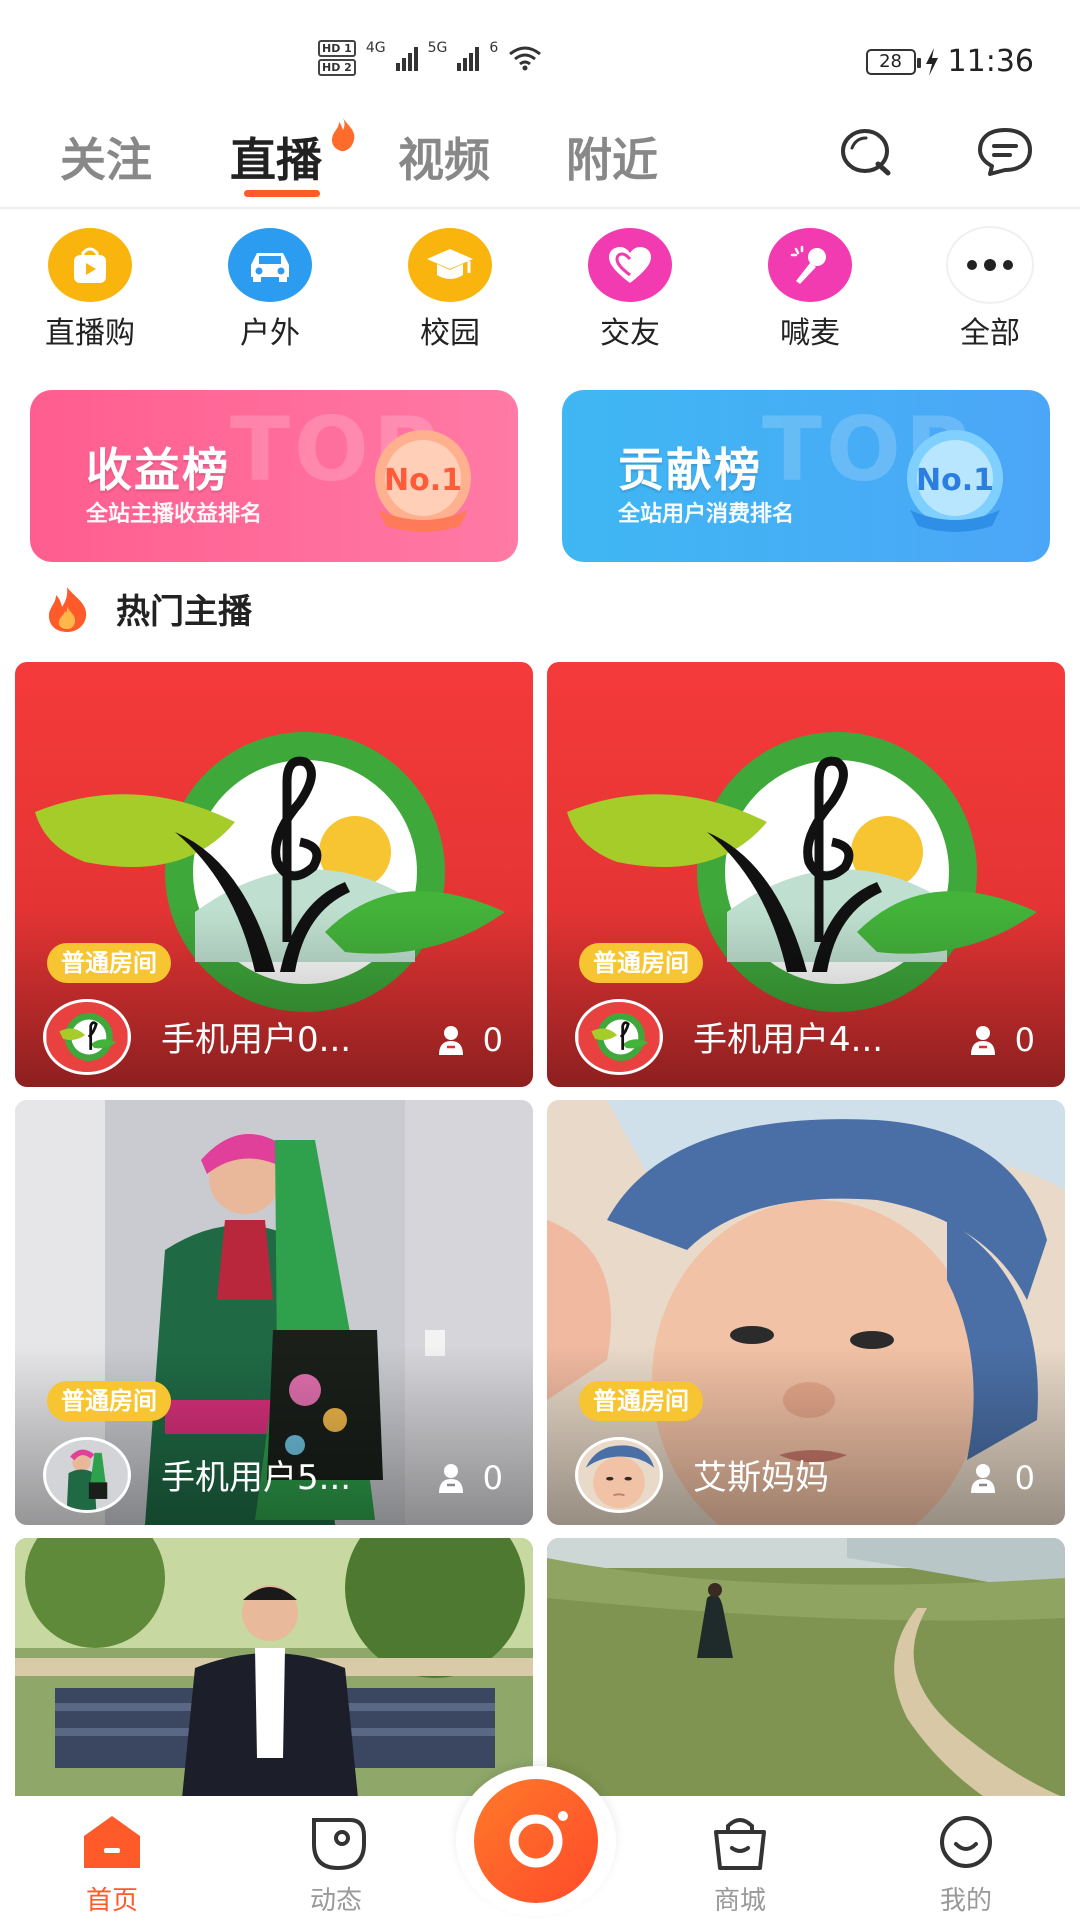  What do you see at coordinates (739, 1901) in the screenshot?
I see `nav-label: 商城` at bounding box center [739, 1901].